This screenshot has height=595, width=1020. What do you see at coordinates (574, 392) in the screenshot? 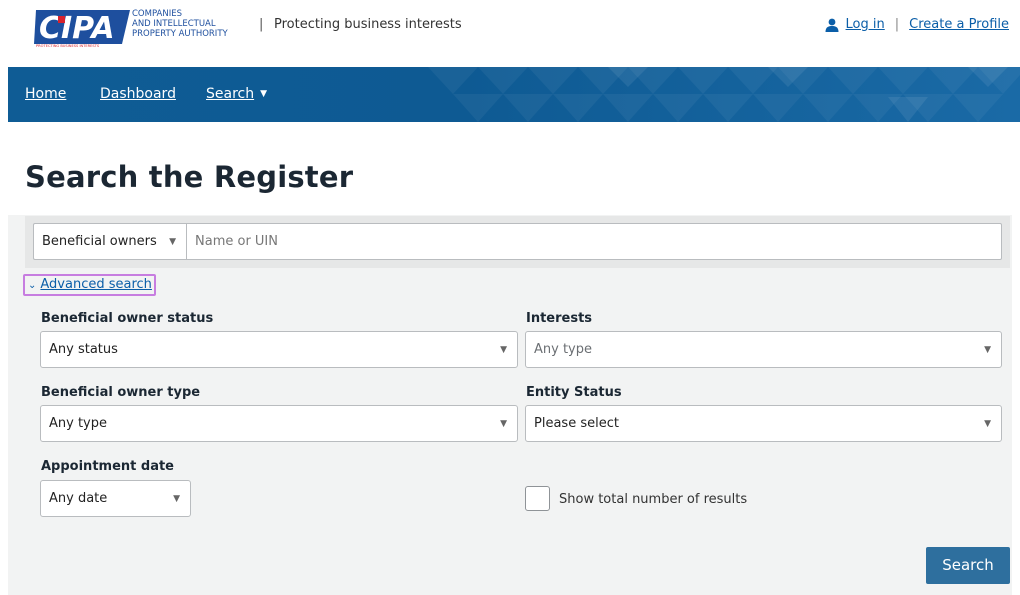
I see `entity-status-label: Entity Status` at bounding box center [574, 392].